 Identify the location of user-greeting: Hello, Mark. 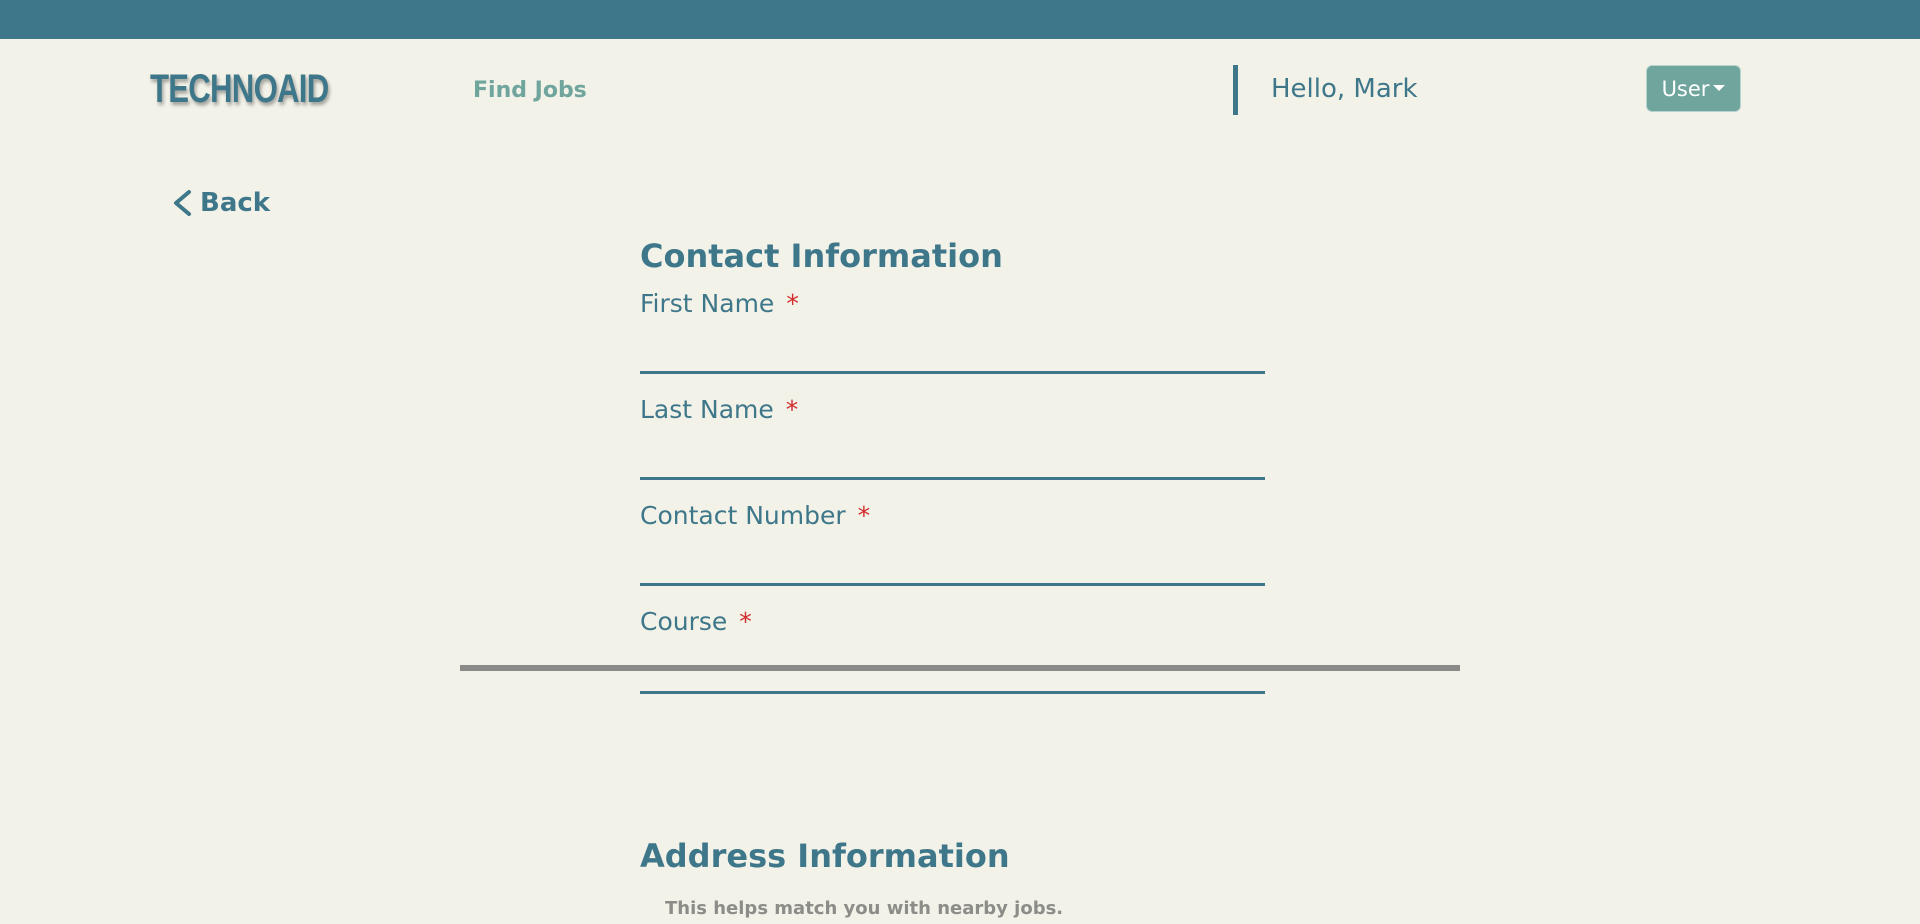
(1344, 89).